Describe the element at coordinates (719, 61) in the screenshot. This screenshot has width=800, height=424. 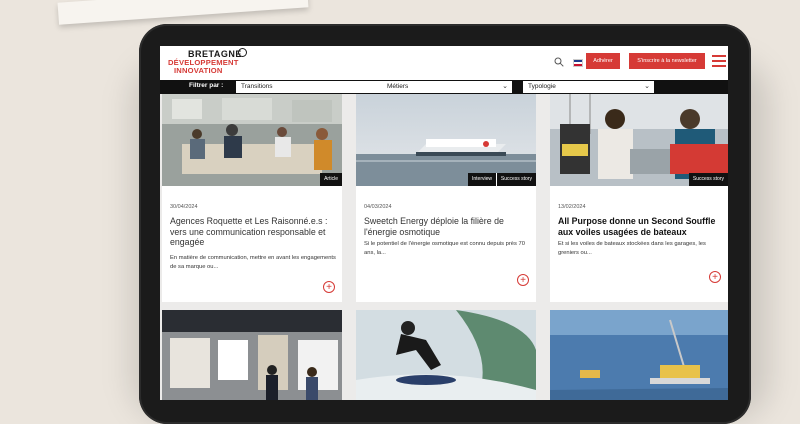
I see `hamburger-menu-icon` at that location.